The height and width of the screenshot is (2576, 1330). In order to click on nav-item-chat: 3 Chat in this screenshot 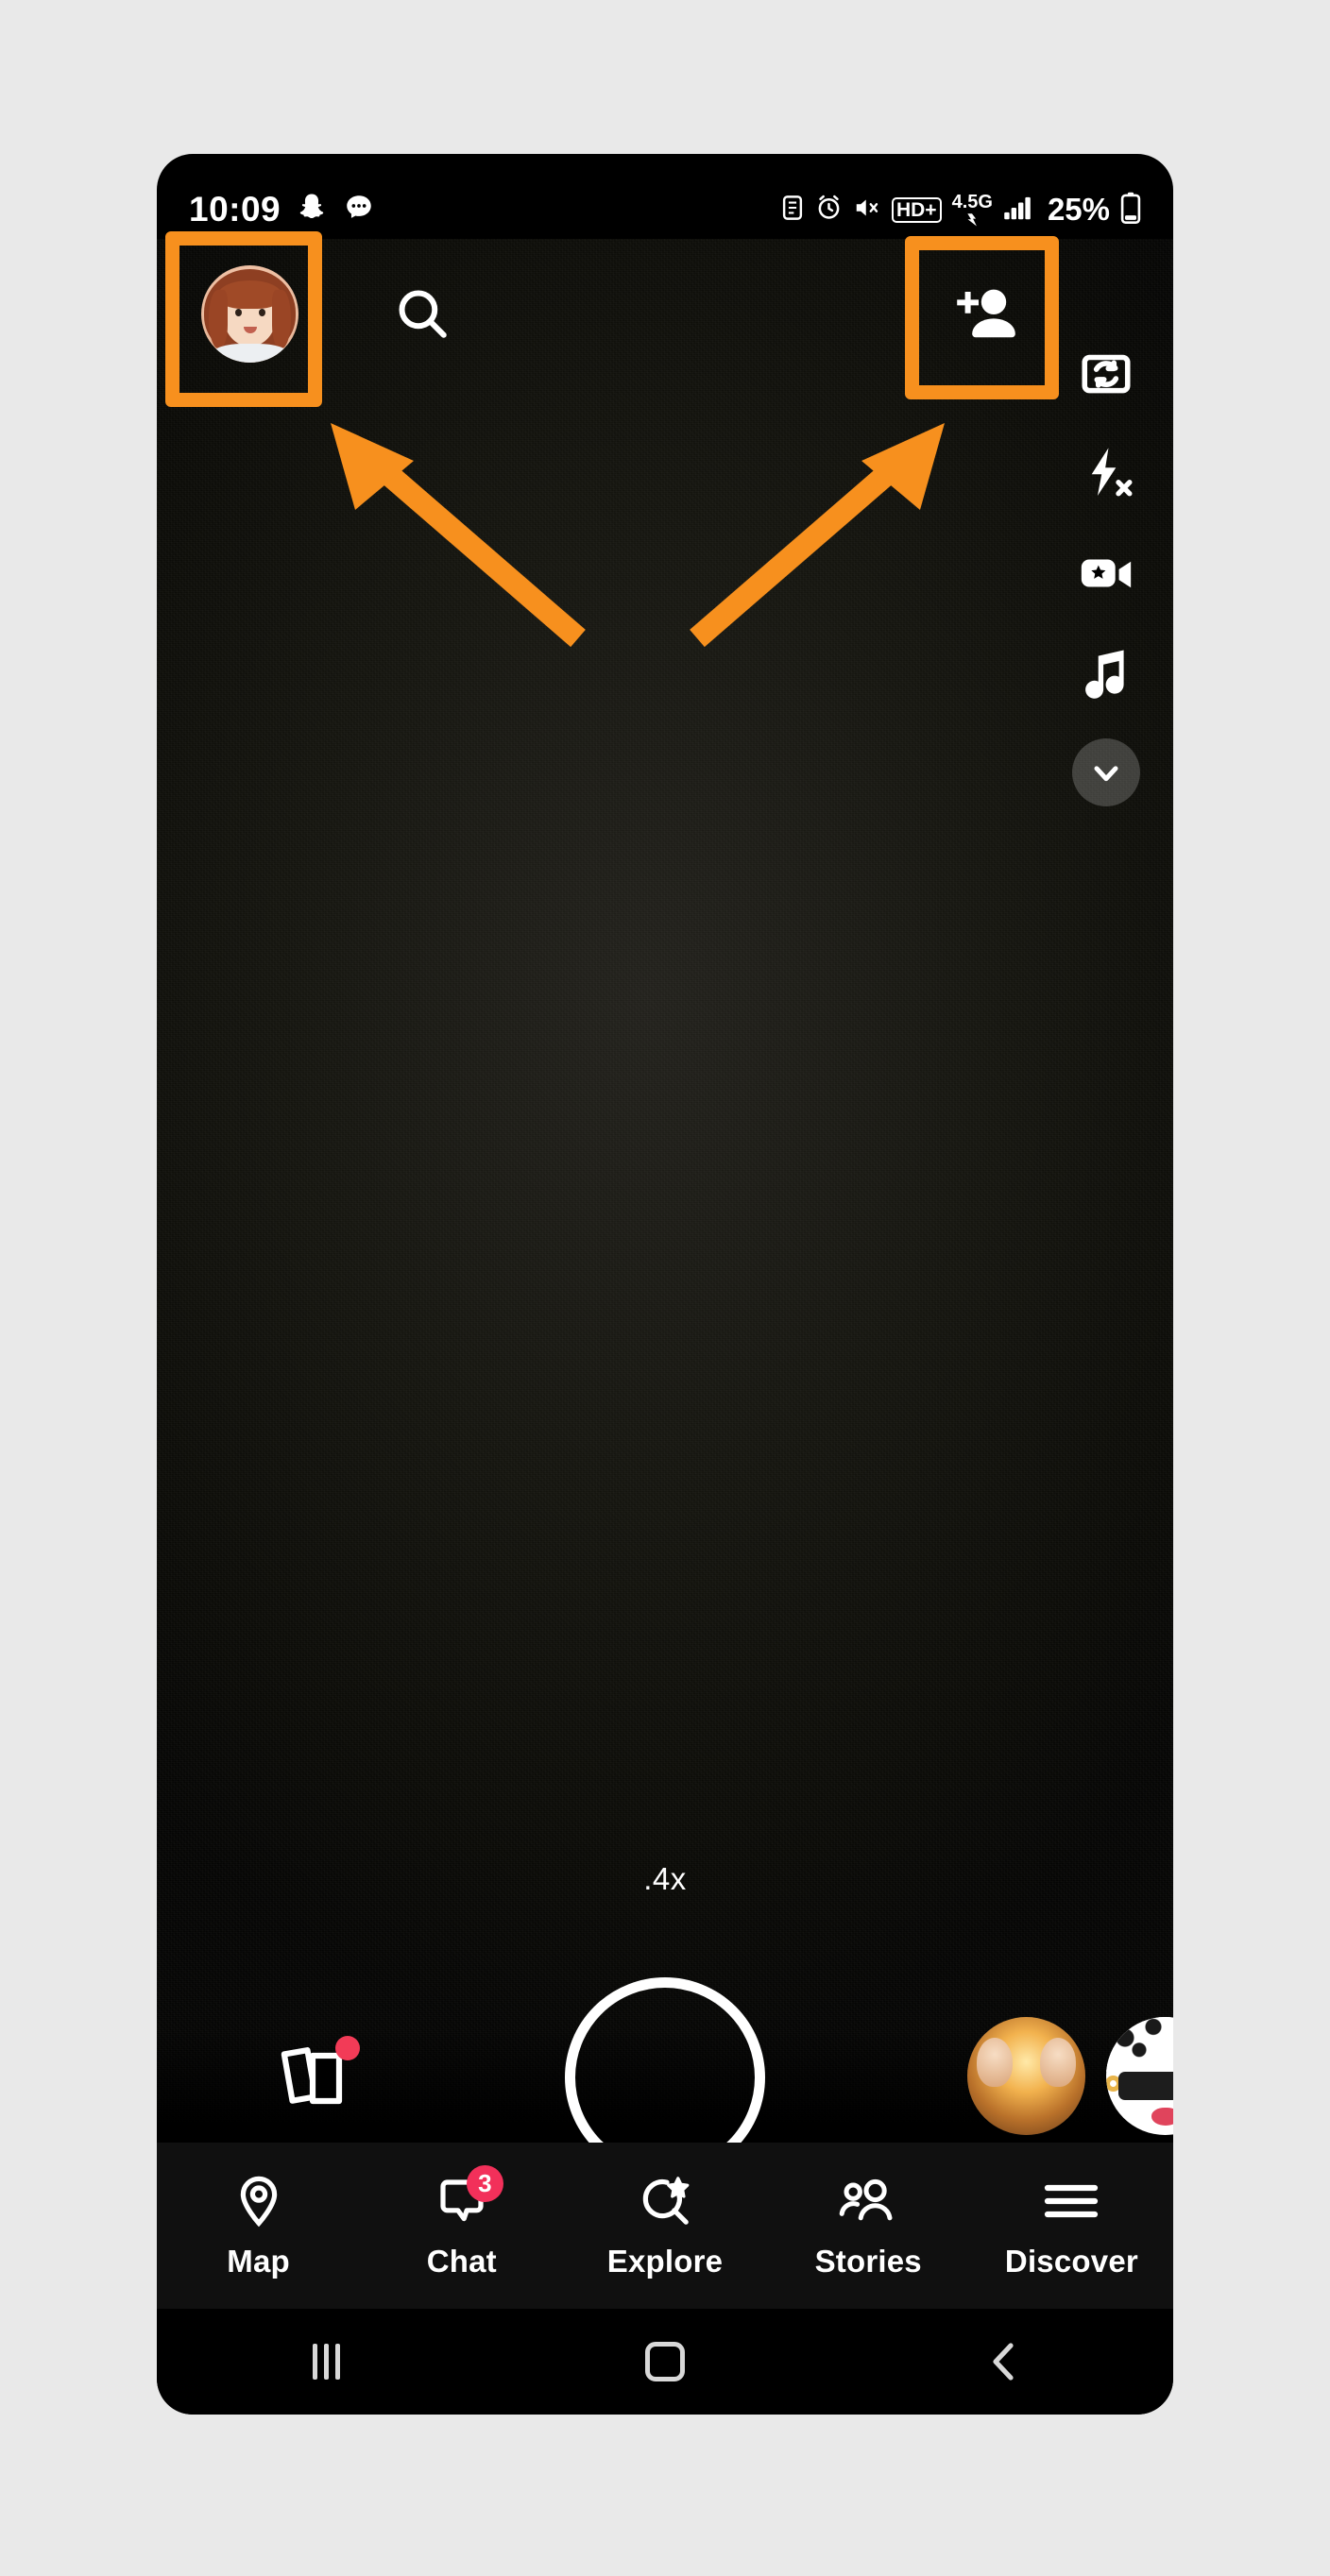, I will do `click(461, 2226)`.